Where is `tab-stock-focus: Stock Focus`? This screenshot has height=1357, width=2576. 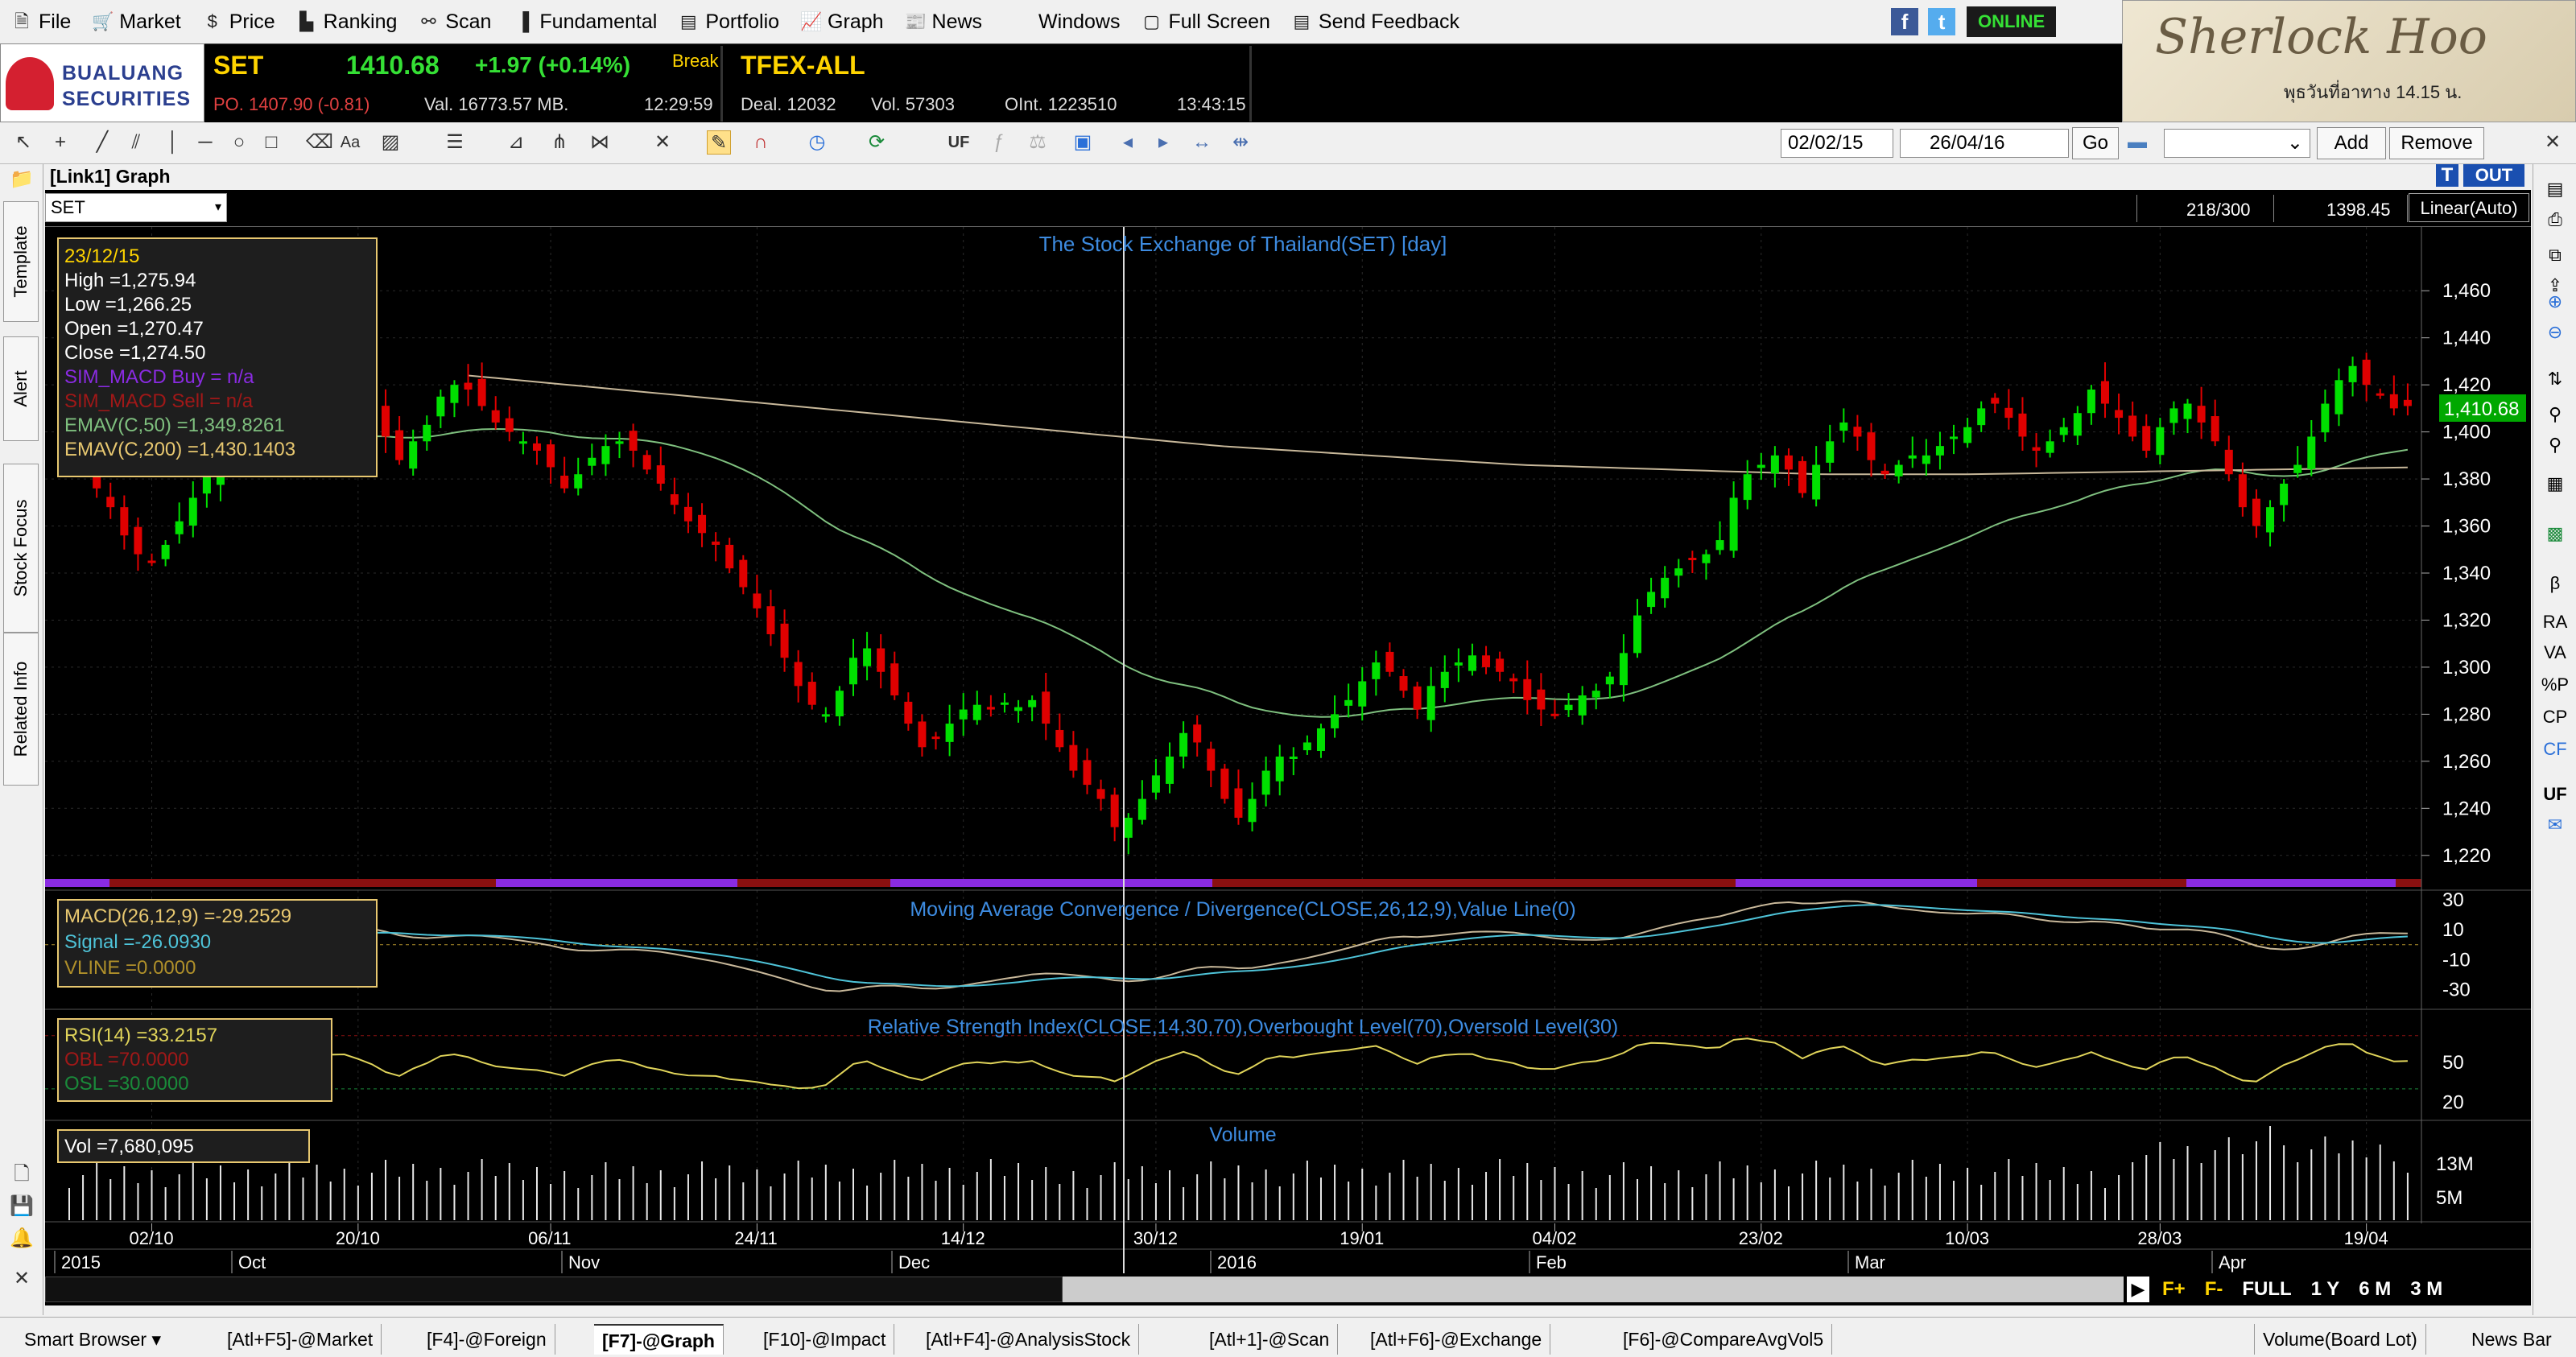 tab-stock-focus: Stock Focus is located at coordinates (21, 548).